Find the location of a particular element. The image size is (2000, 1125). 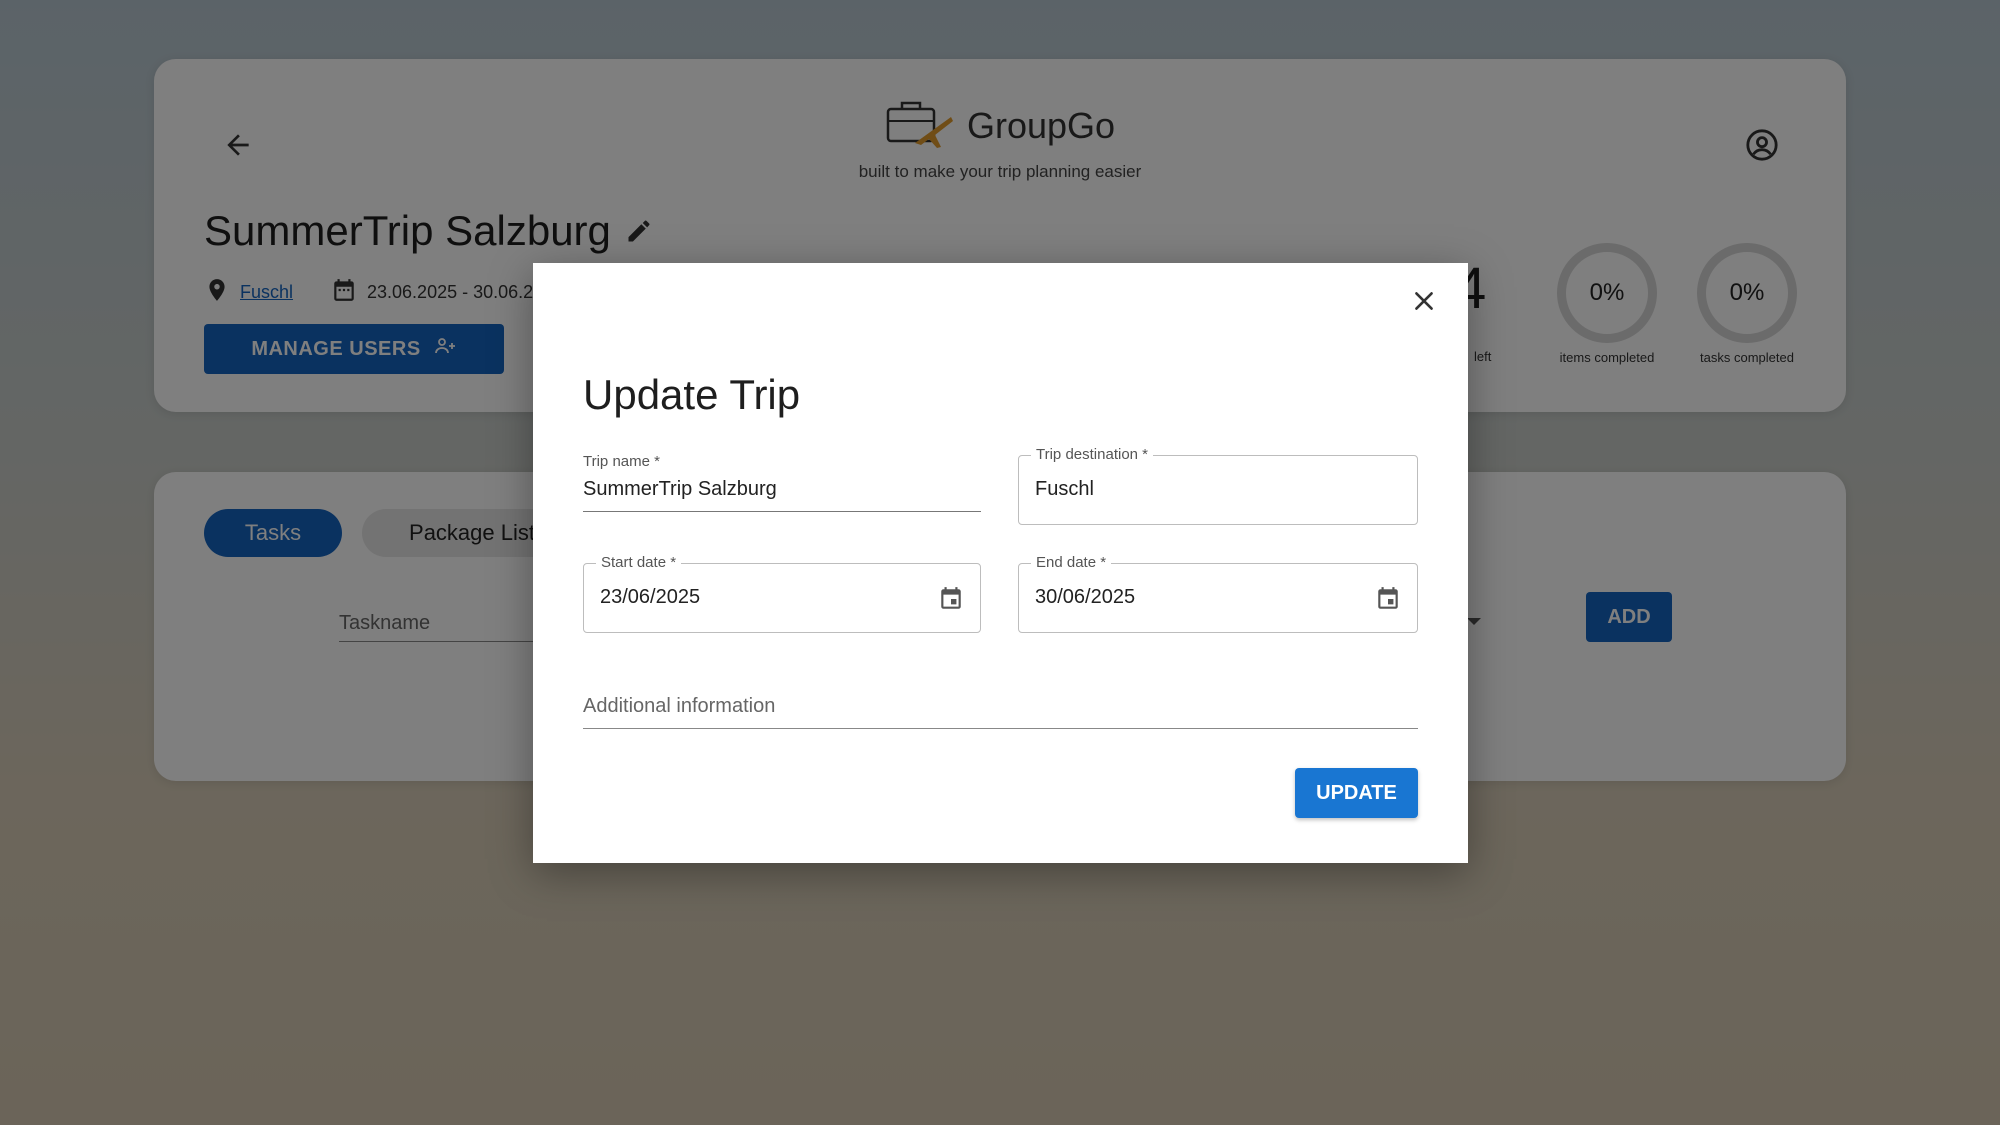

update-button: UPDATE is located at coordinates (1356, 793).